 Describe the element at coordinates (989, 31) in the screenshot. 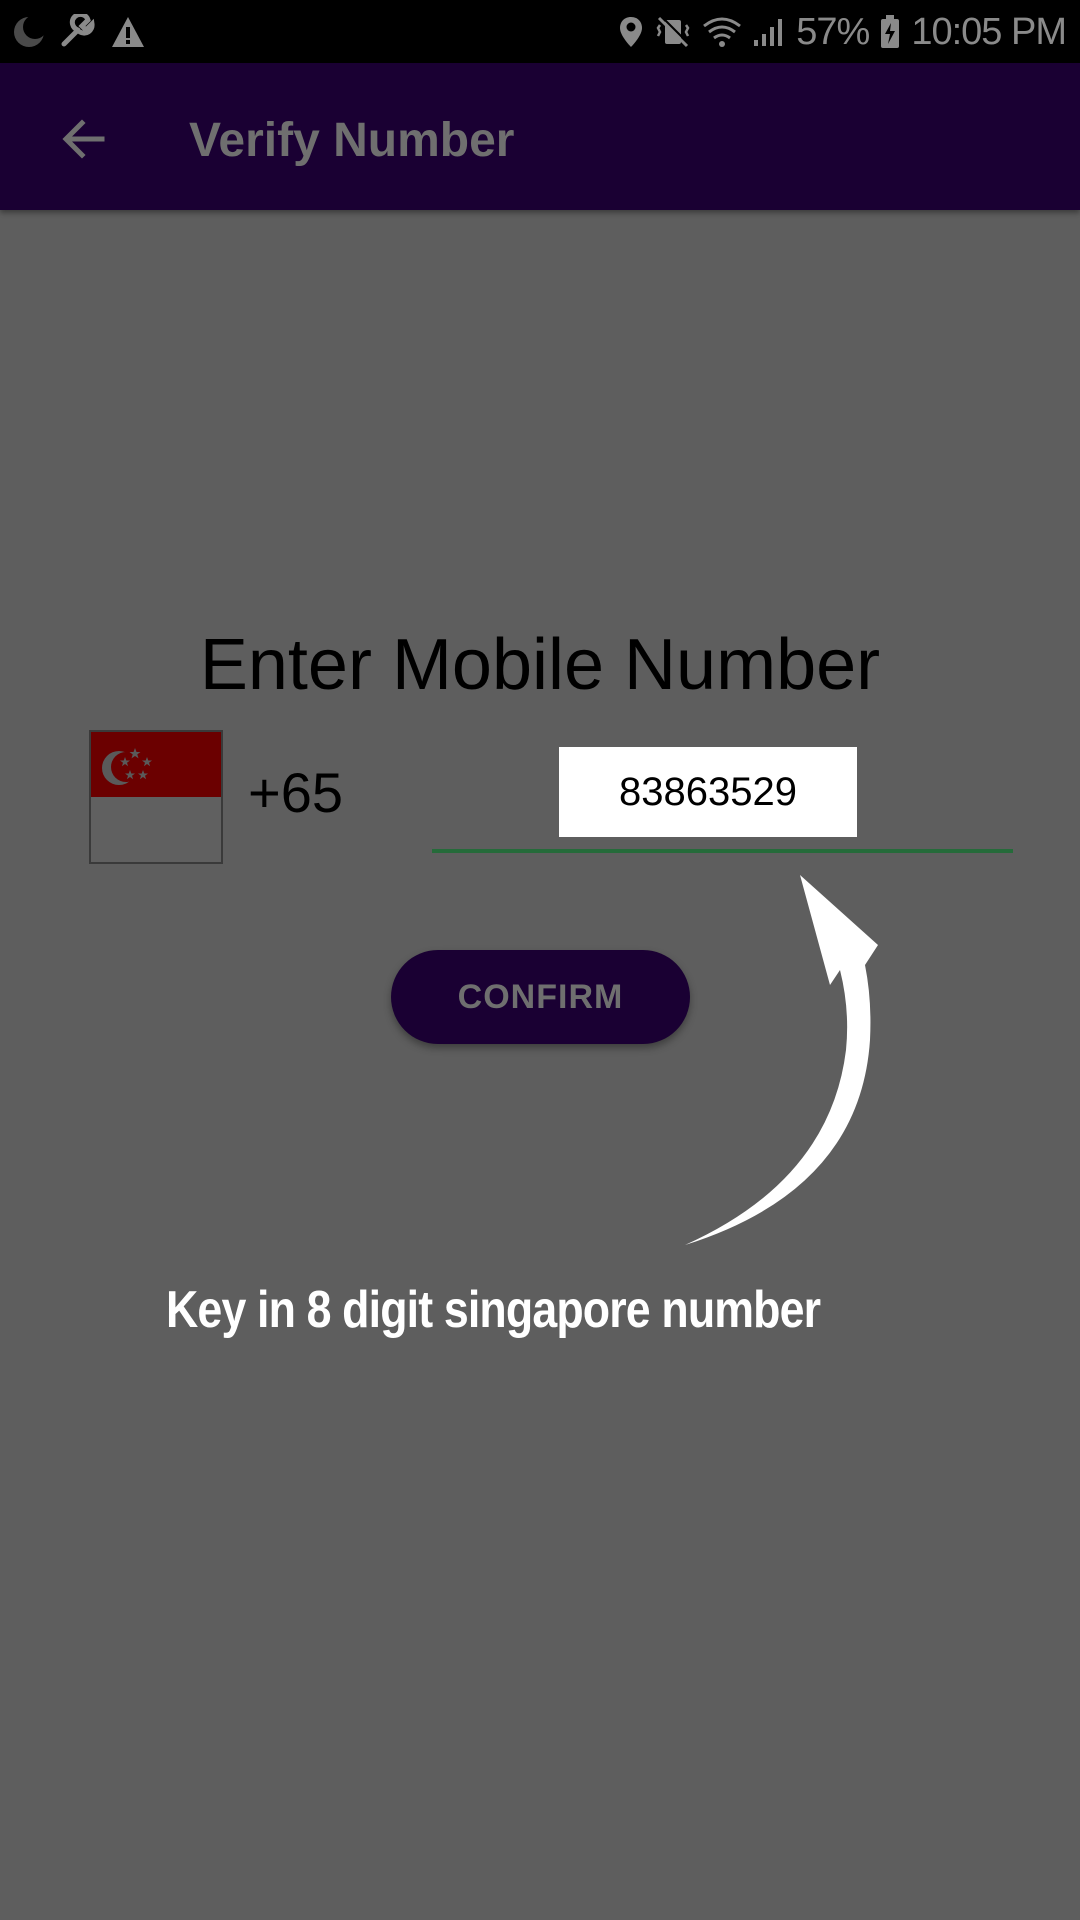

I see `clock: 10:05 PM` at that location.